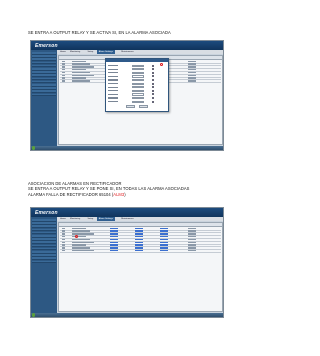 The height and width of the screenshot is (356, 320). Describe the element at coordinates (161, 64) in the screenshot. I see `red-circle-mark` at that location.